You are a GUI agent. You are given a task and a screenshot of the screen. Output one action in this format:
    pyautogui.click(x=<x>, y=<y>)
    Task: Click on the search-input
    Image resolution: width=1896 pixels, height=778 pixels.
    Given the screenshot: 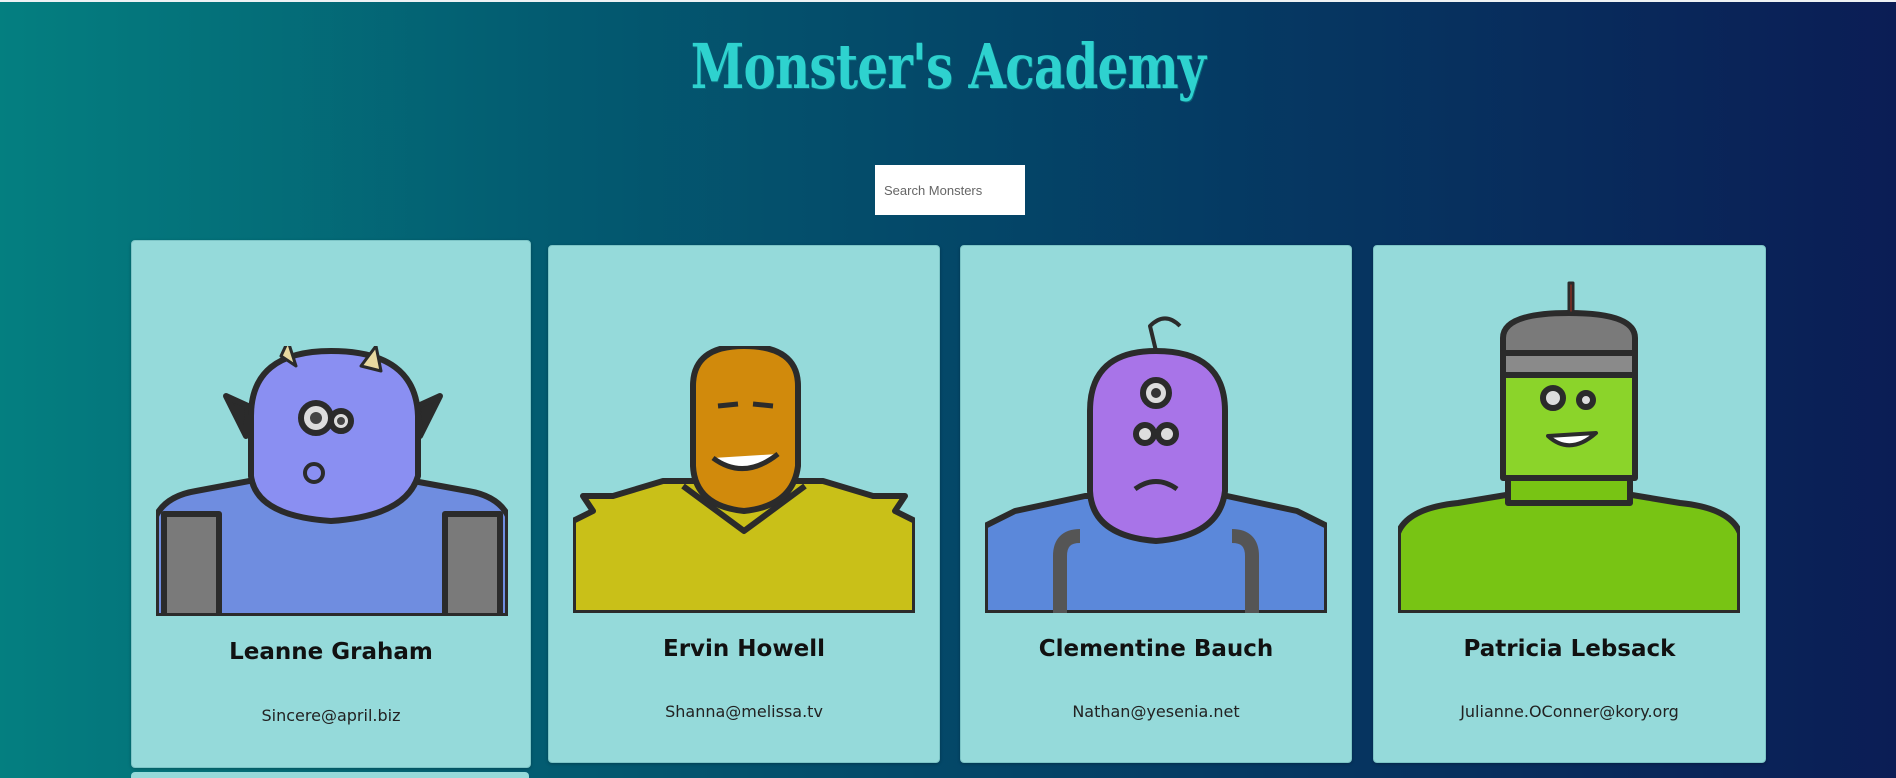 What is the action you would take?
    pyautogui.click(x=950, y=190)
    